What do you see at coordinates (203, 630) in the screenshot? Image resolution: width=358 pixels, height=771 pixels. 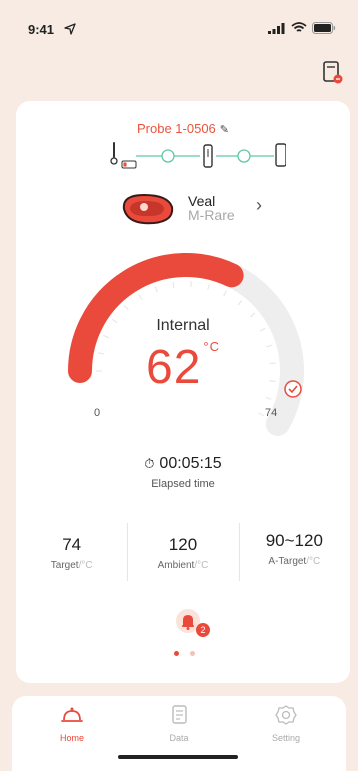 I see `alarm-count-badge: 2` at bounding box center [203, 630].